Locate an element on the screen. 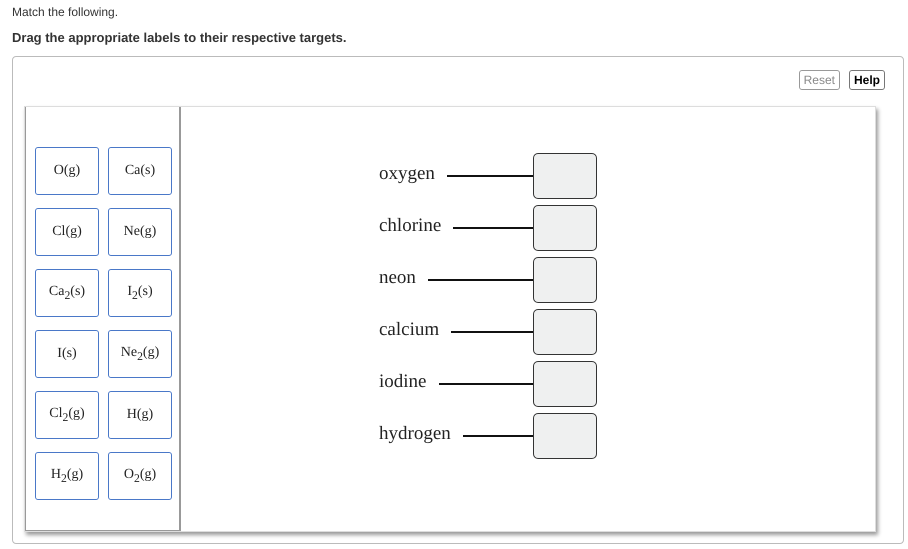 The width and height of the screenshot is (908, 549). draggable-label: Ne$_{2}$(g) is located at coordinates (140, 354).